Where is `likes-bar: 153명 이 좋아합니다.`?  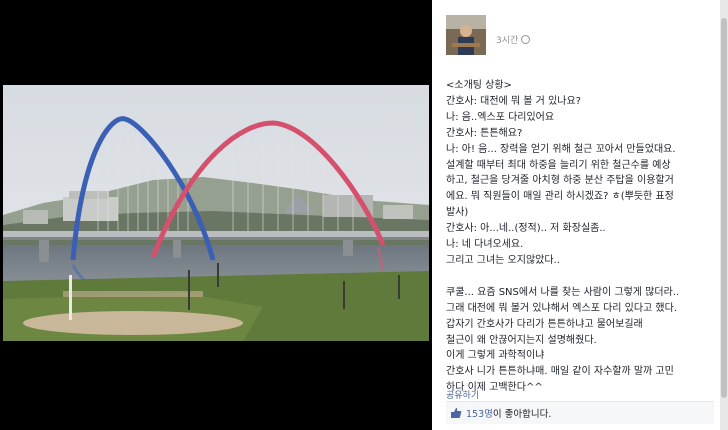 likes-bar: 153명 이 좋아합니다. is located at coordinates (580, 412).